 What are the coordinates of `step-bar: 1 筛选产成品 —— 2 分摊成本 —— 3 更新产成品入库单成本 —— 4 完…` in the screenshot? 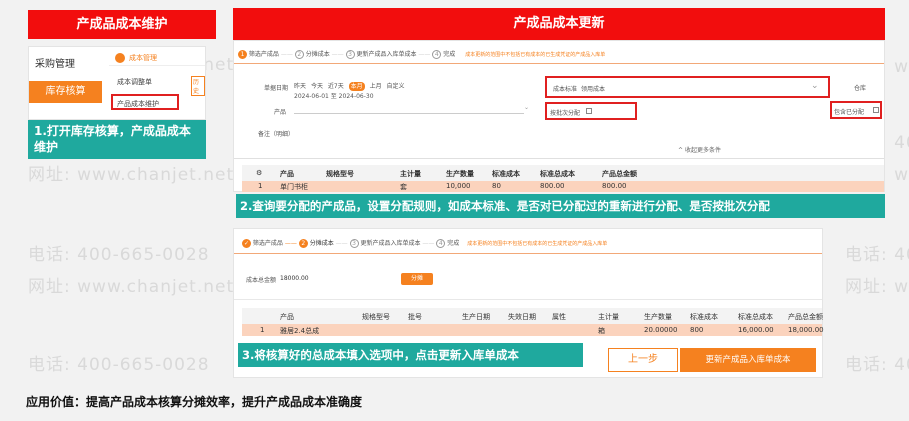 It's located at (421, 54).